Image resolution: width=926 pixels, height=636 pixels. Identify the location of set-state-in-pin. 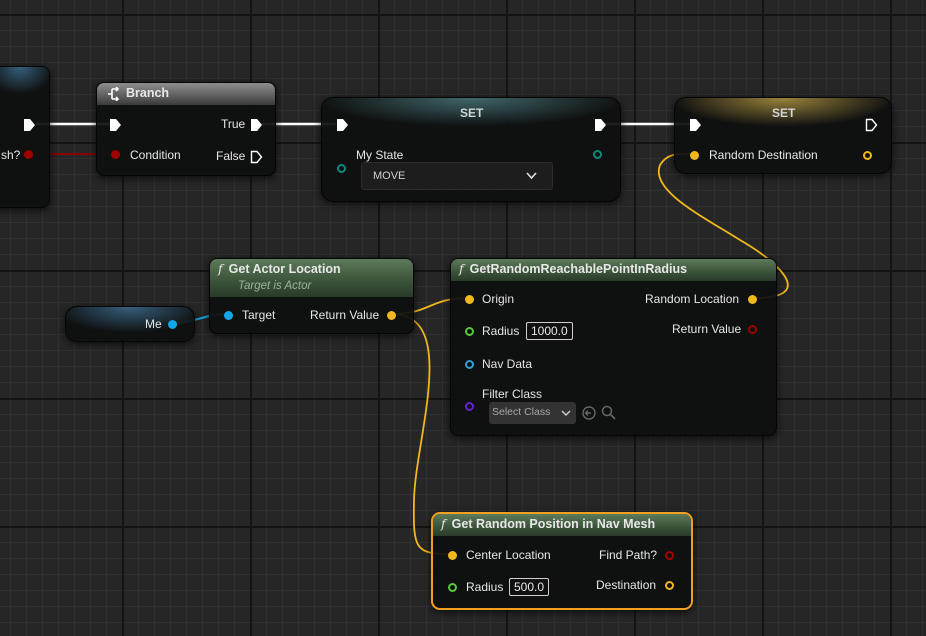
(341, 168).